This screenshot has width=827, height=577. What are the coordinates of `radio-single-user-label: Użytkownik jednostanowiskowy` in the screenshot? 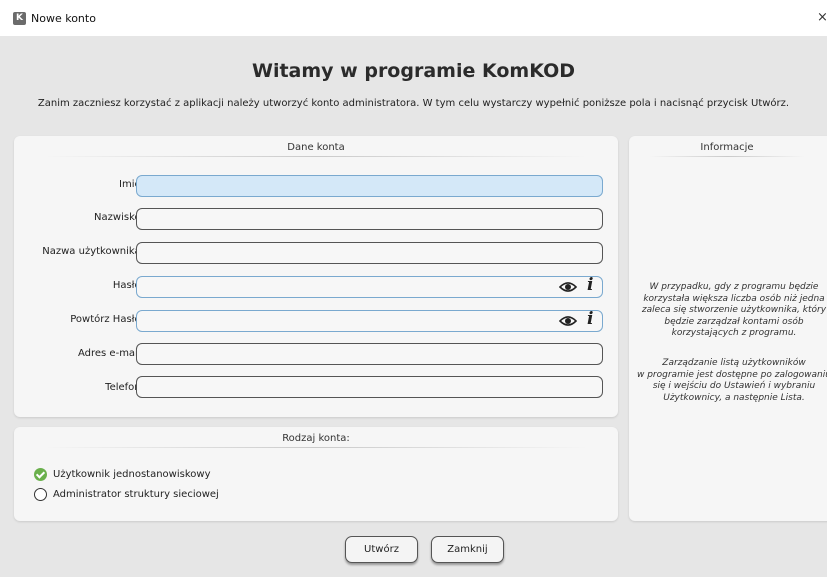 It's located at (132, 474).